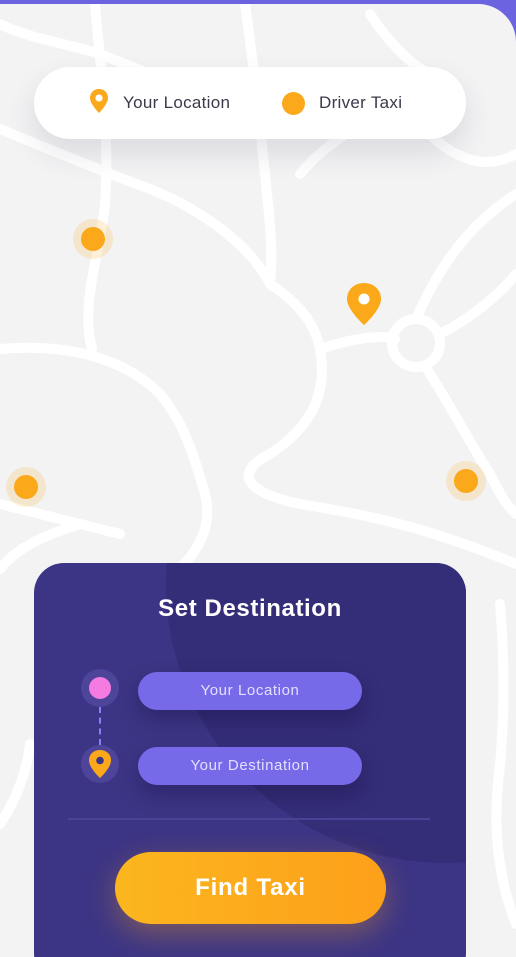  Describe the element at coordinates (293, 103) in the screenshot. I see `taxi-dot-icon` at that location.